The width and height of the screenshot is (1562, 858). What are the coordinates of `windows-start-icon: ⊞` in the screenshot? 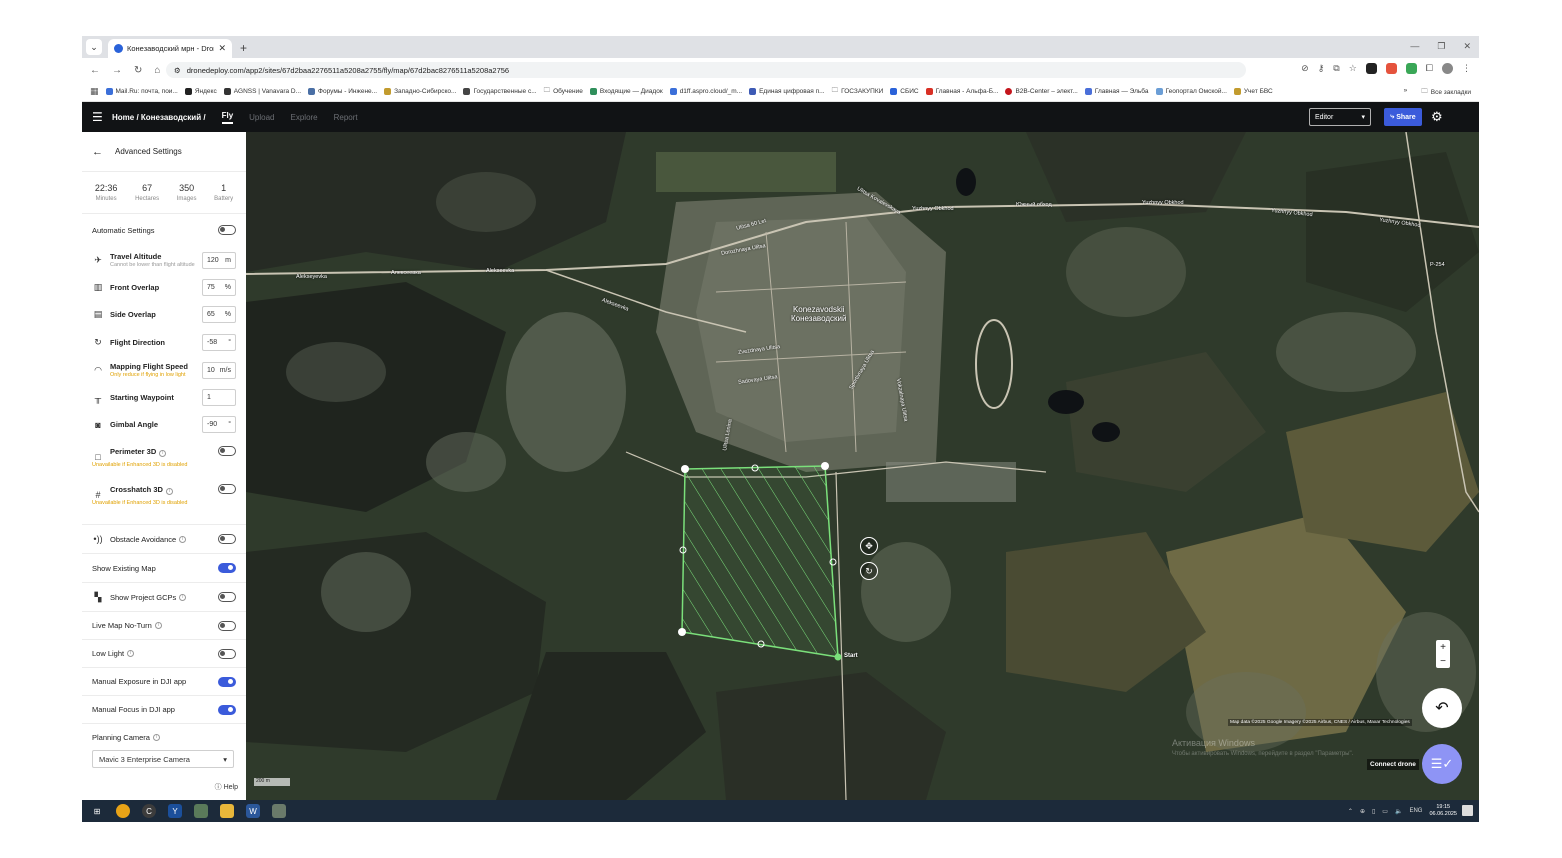 It's located at (97, 811).